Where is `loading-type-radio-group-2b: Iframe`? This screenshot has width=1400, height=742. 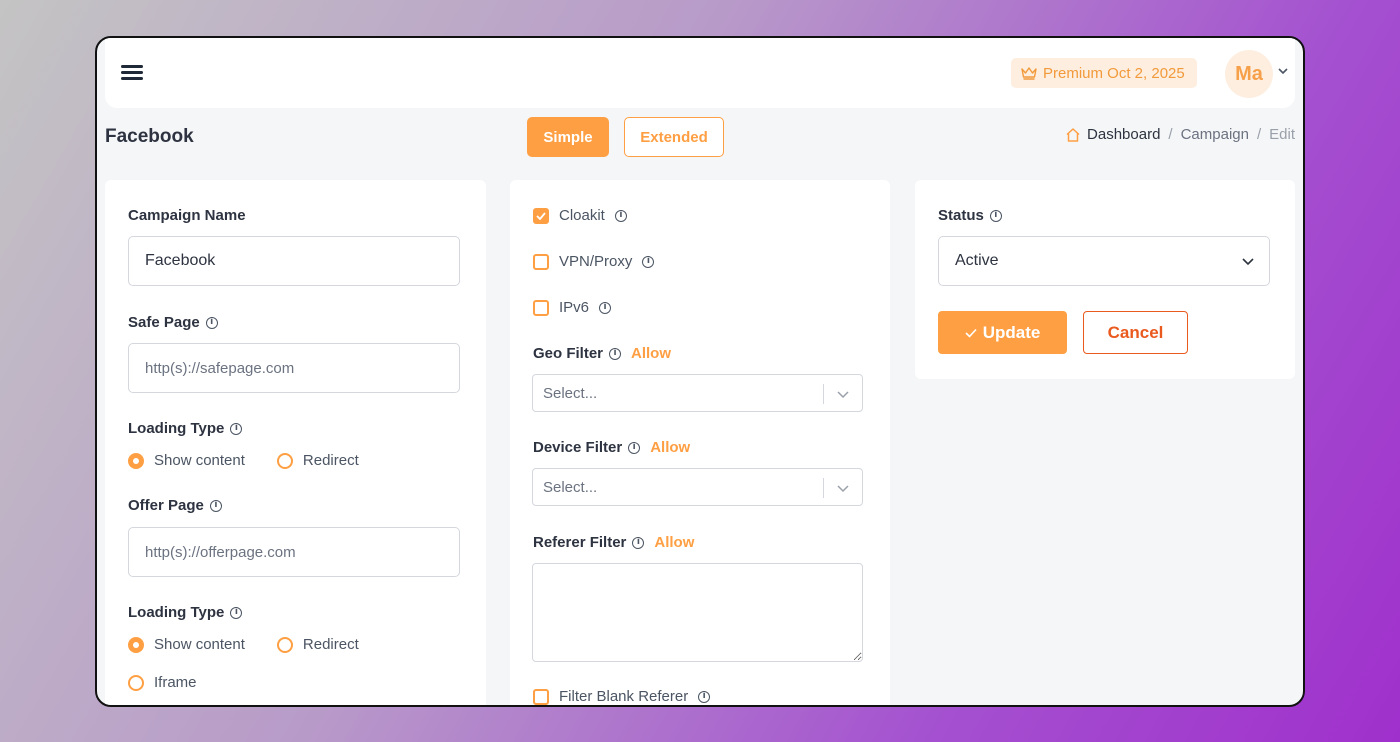 loading-type-radio-group-2b: Iframe is located at coordinates (162, 682).